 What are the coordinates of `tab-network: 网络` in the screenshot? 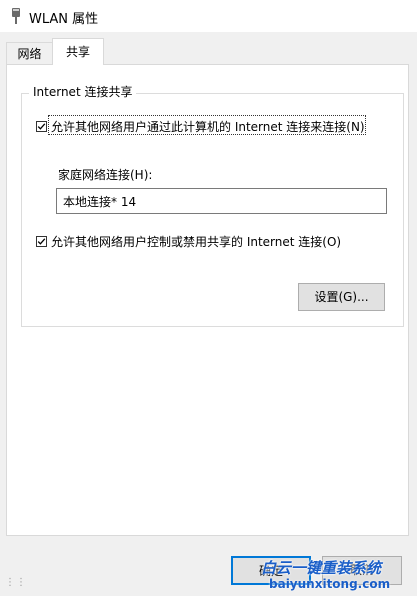 It's located at (29, 53).